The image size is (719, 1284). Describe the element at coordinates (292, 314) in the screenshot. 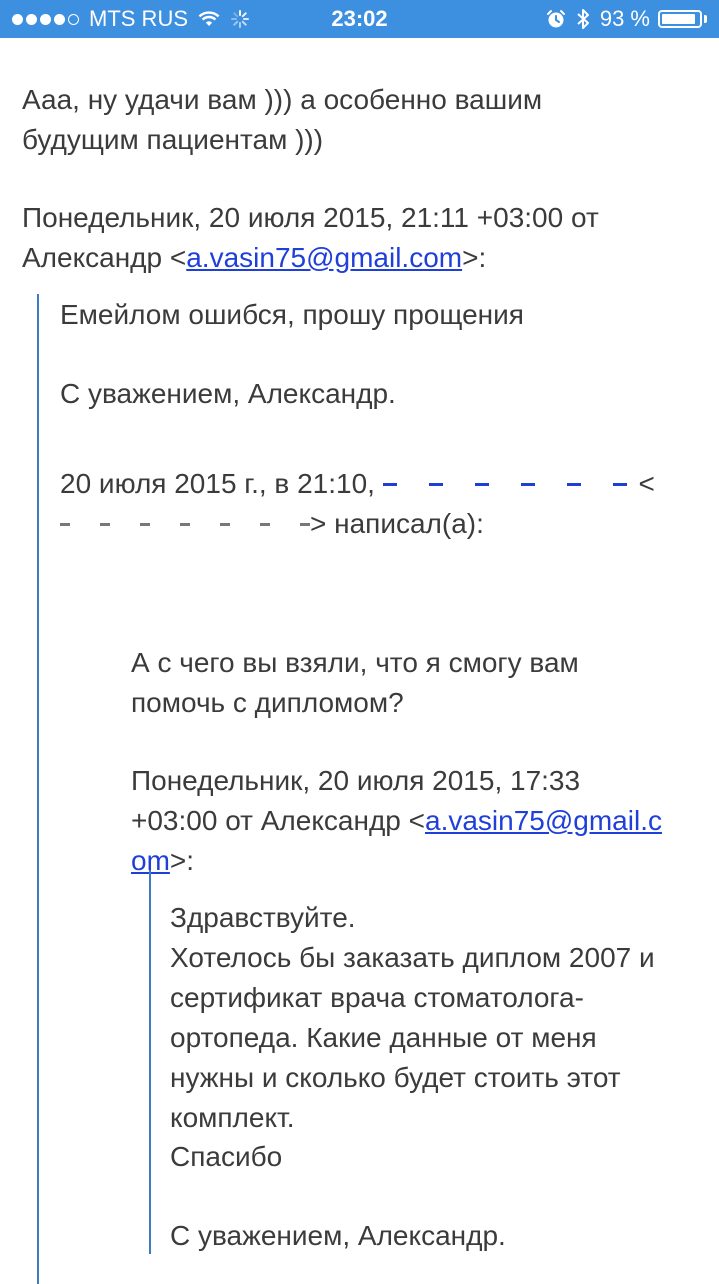

I see `quote-1-line-1: Емейлом ошибся, прошу прощения` at that location.